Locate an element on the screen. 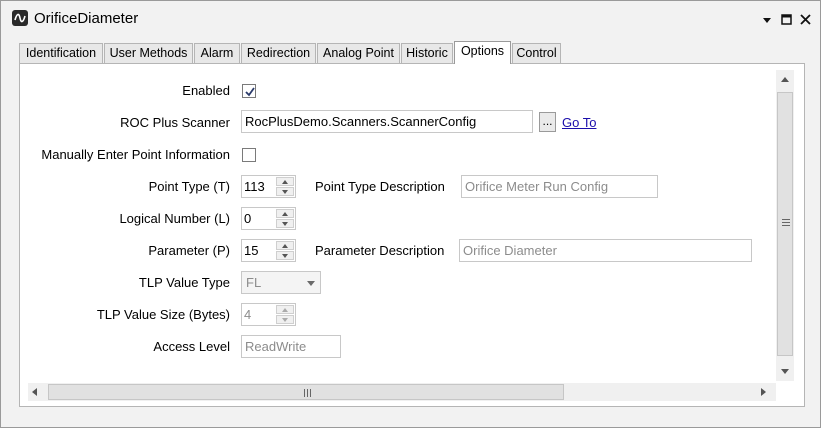 The image size is (821, 428). tab-analog-point: Analog Point is located at coordinates (358, 53).